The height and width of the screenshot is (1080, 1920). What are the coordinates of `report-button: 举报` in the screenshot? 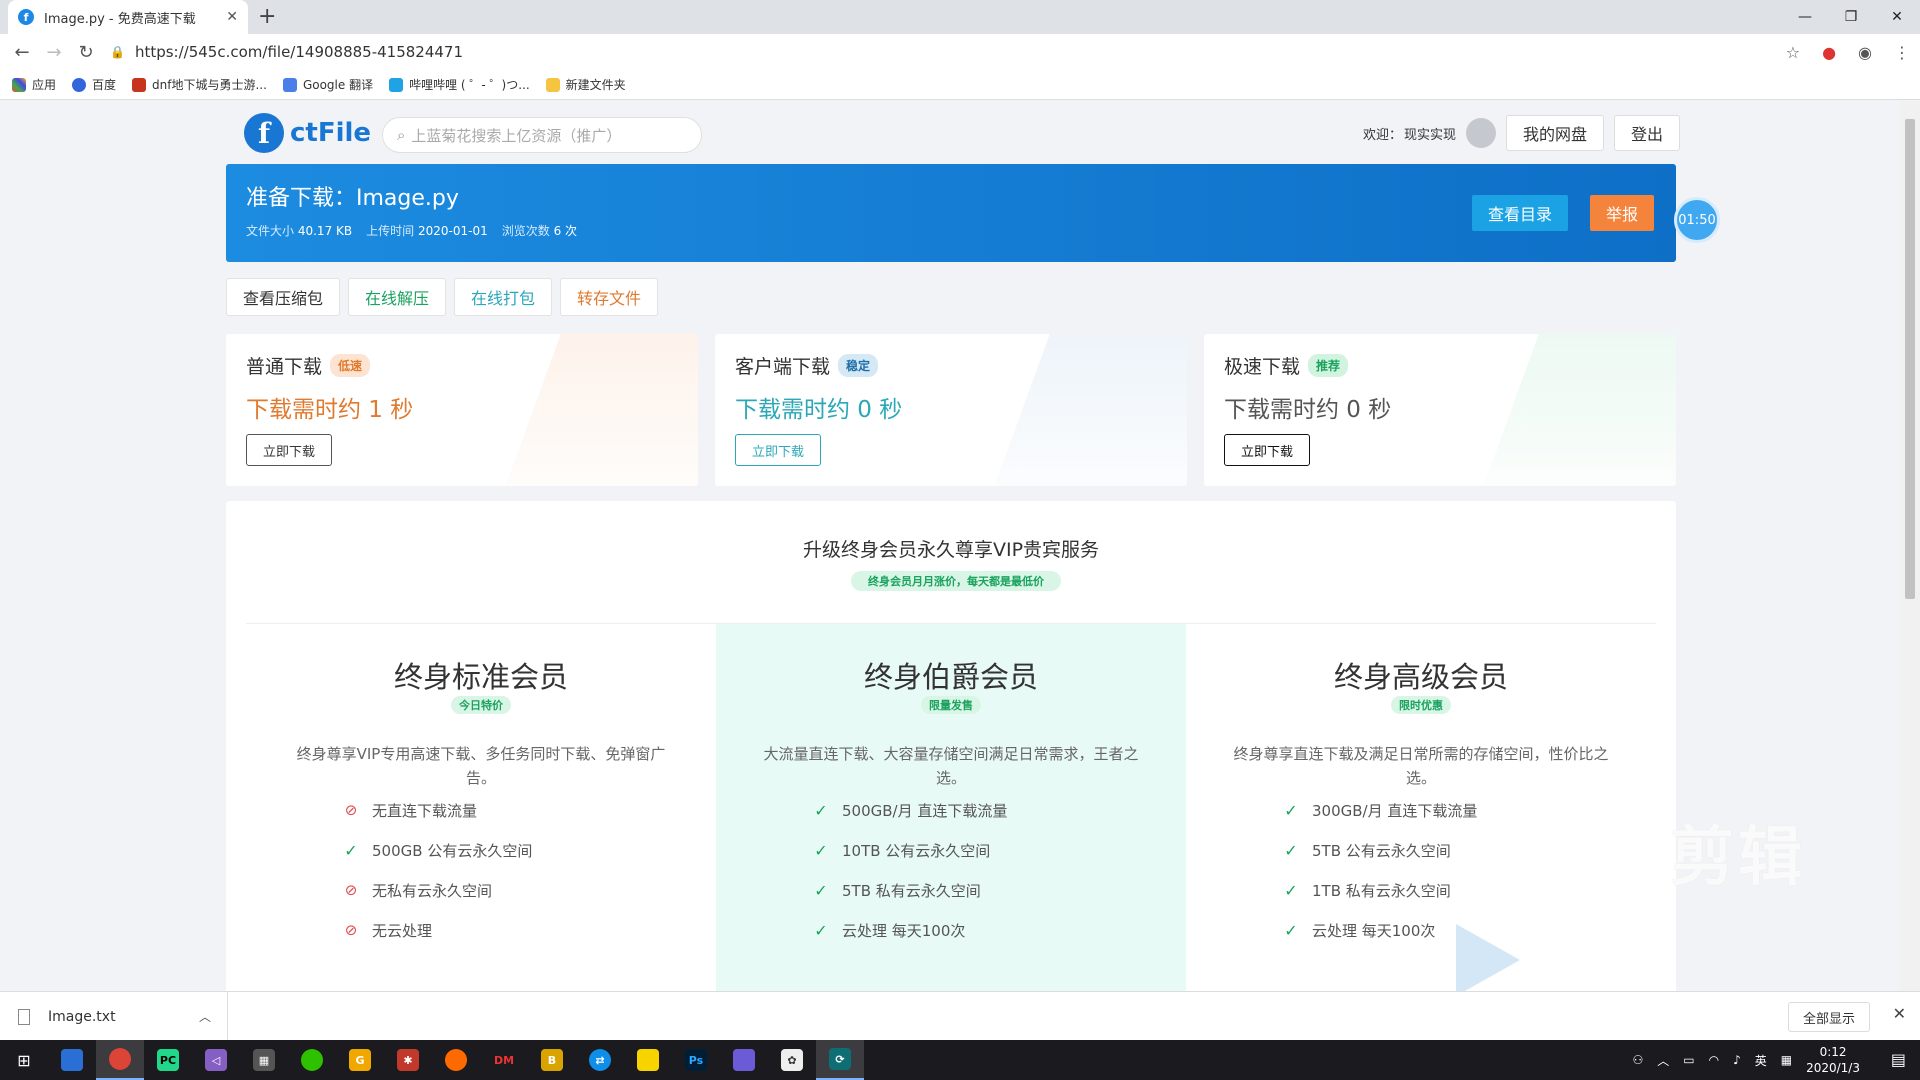 It's located at (1622, 213).